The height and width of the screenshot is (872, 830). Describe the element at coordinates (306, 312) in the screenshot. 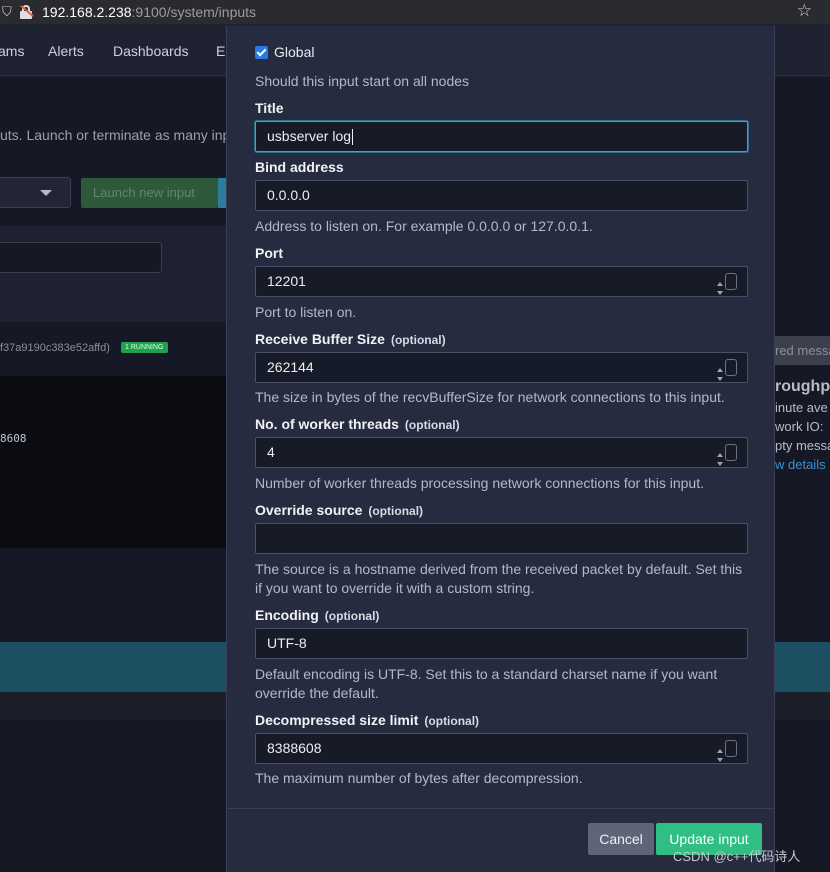

I see `port-help: Port to listen on.` at that location.